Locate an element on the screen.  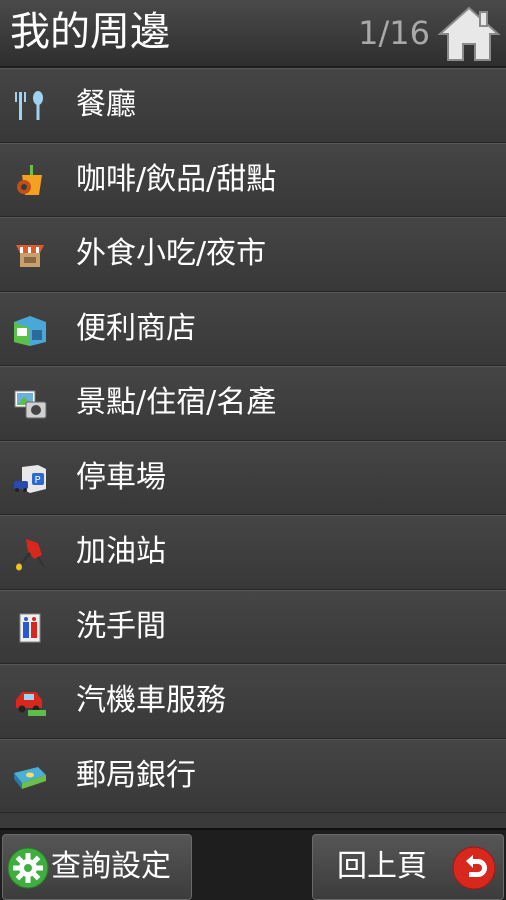
category-label: 景點/住宿/名產 is located at coordinates (176, 402).